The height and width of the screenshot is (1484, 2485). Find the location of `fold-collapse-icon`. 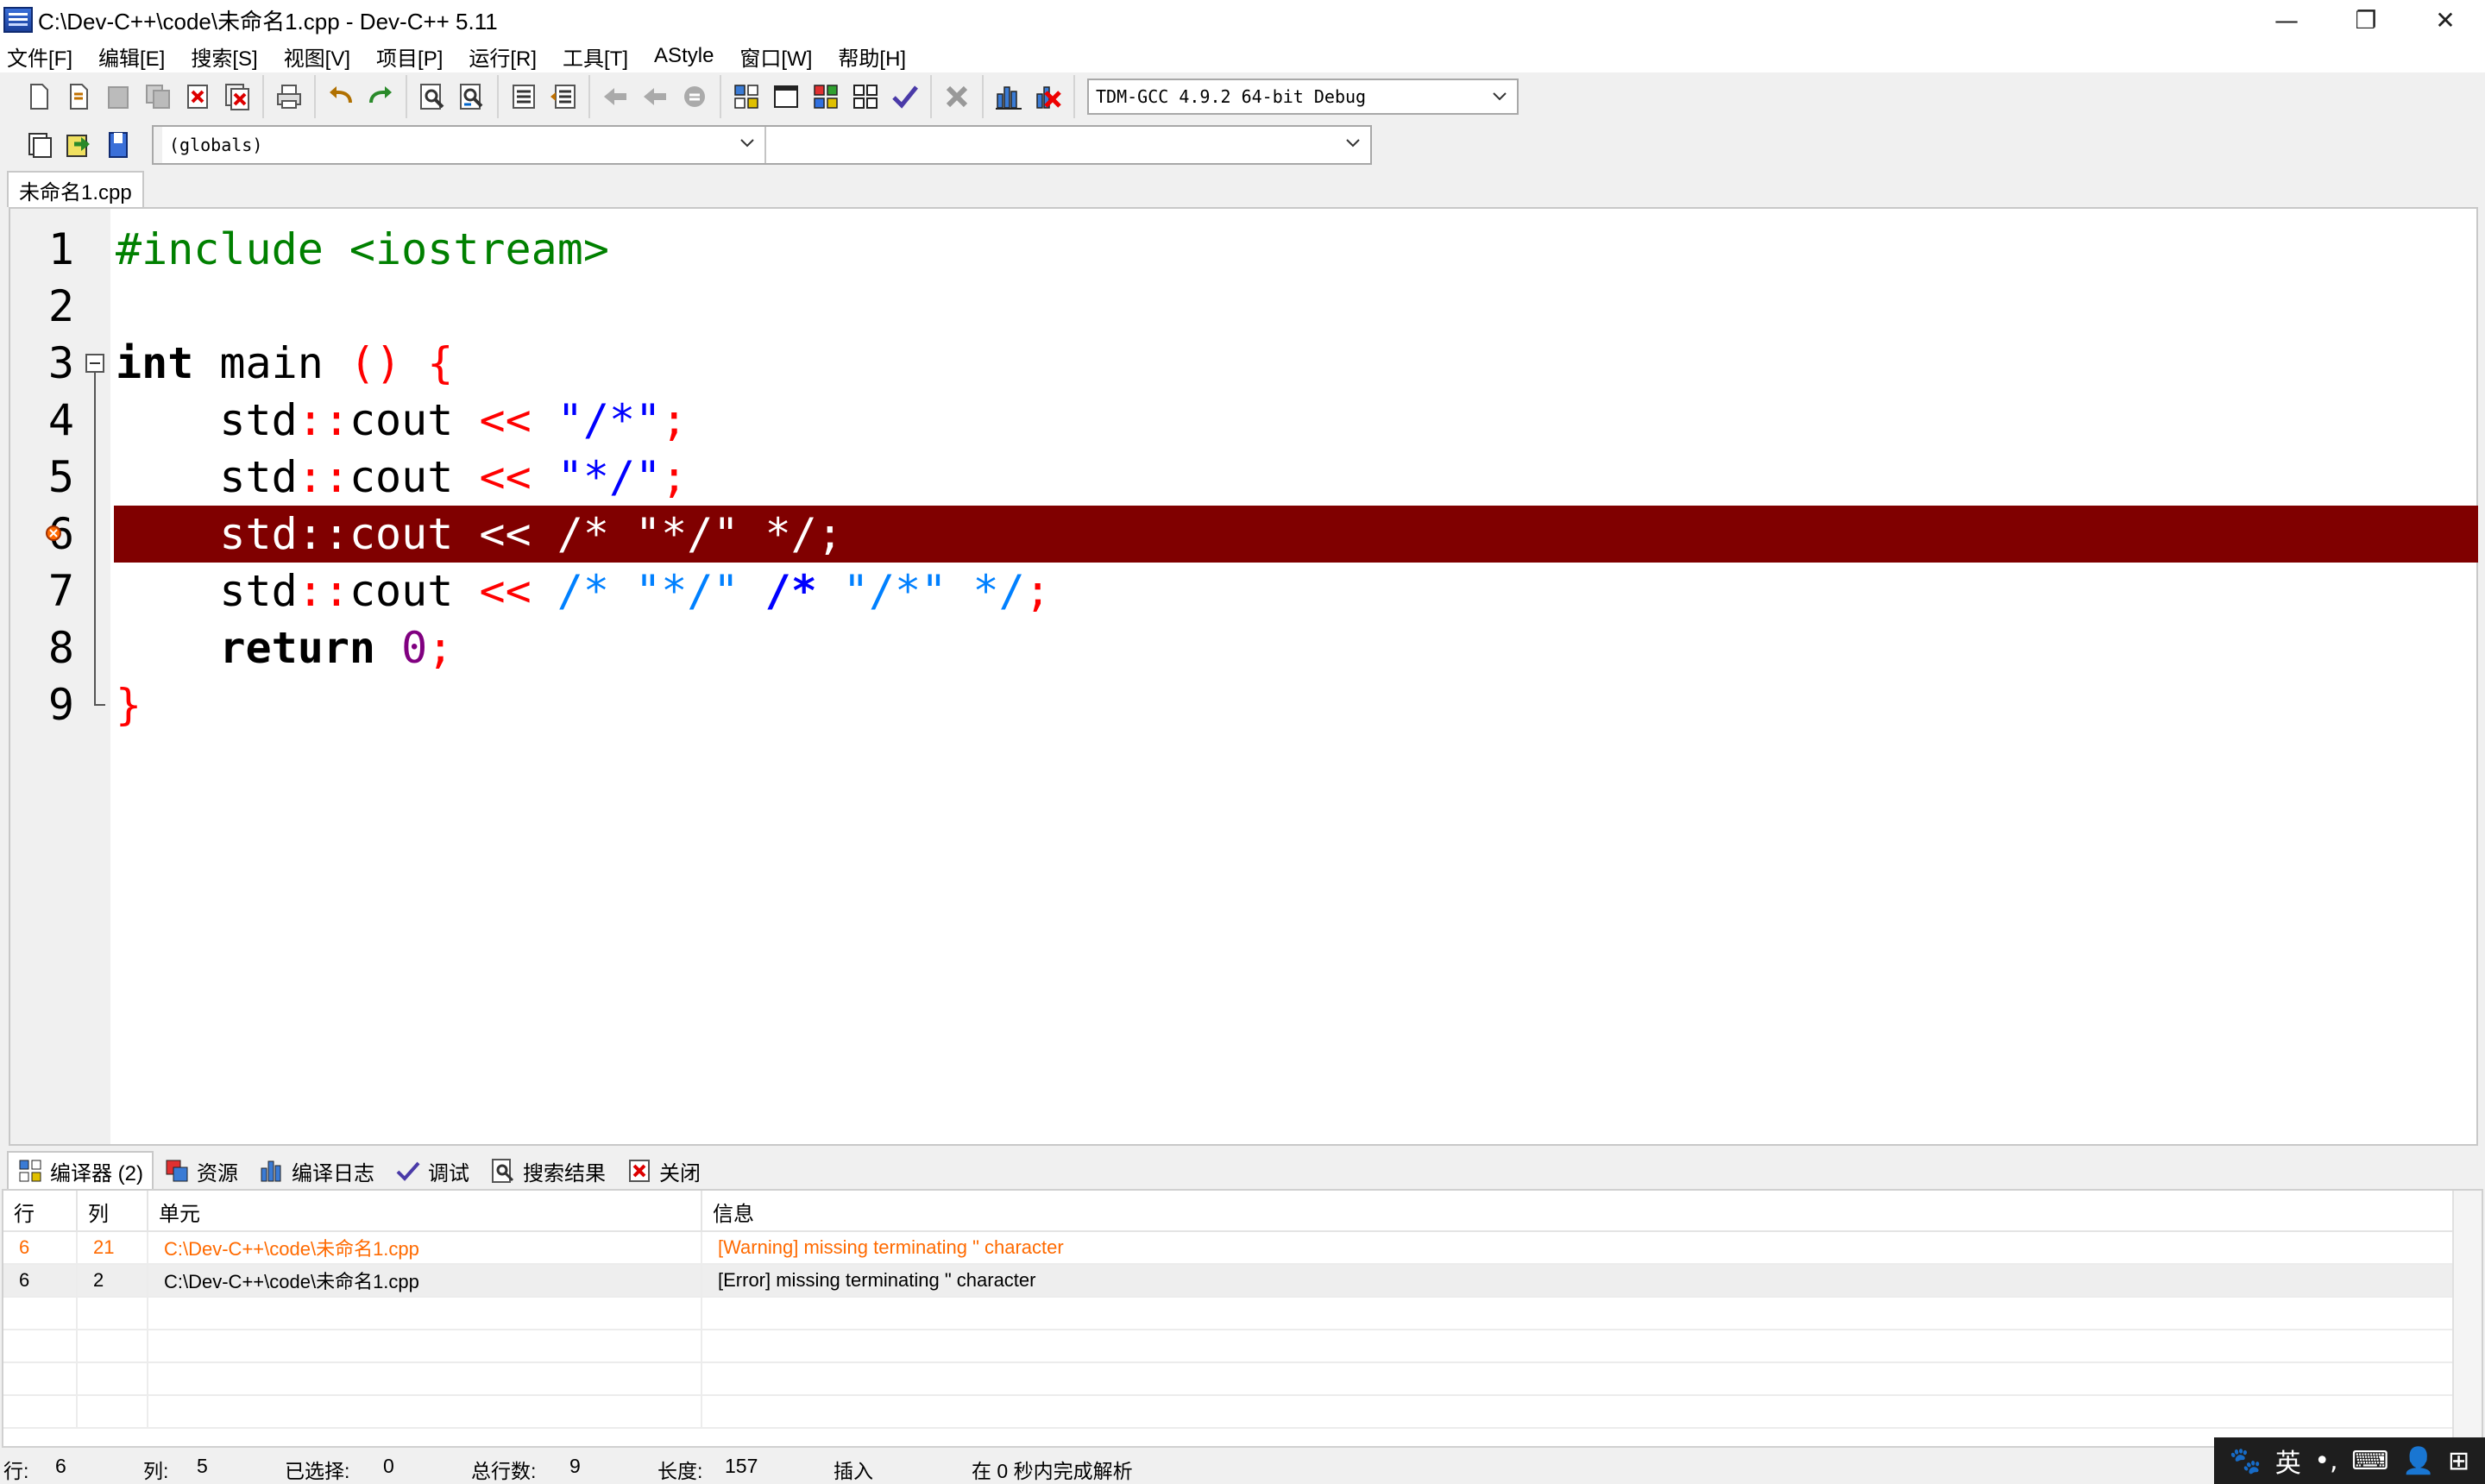

fold-collapse-icon is located at coordinates (95, 363).